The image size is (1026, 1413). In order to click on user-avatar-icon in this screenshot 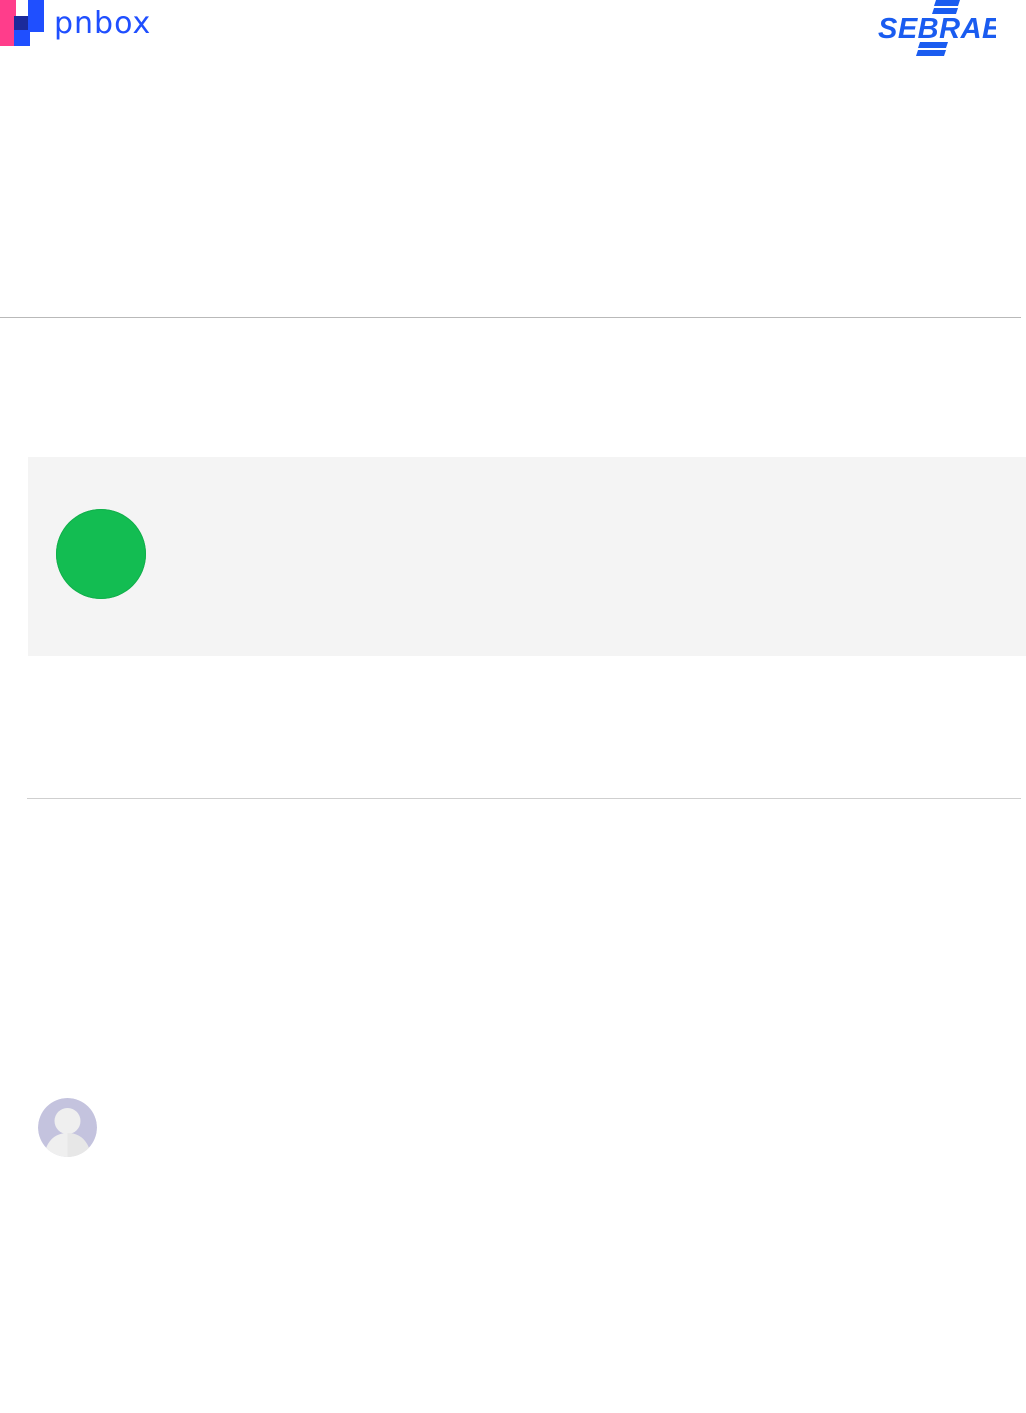, I will do `click(67, 1127)`.